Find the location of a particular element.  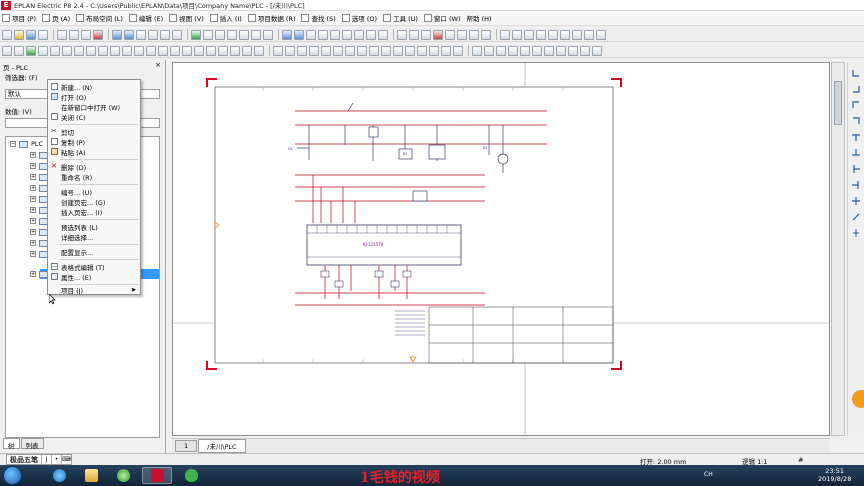

tray-language: CH is located at coordinates (708, 474).